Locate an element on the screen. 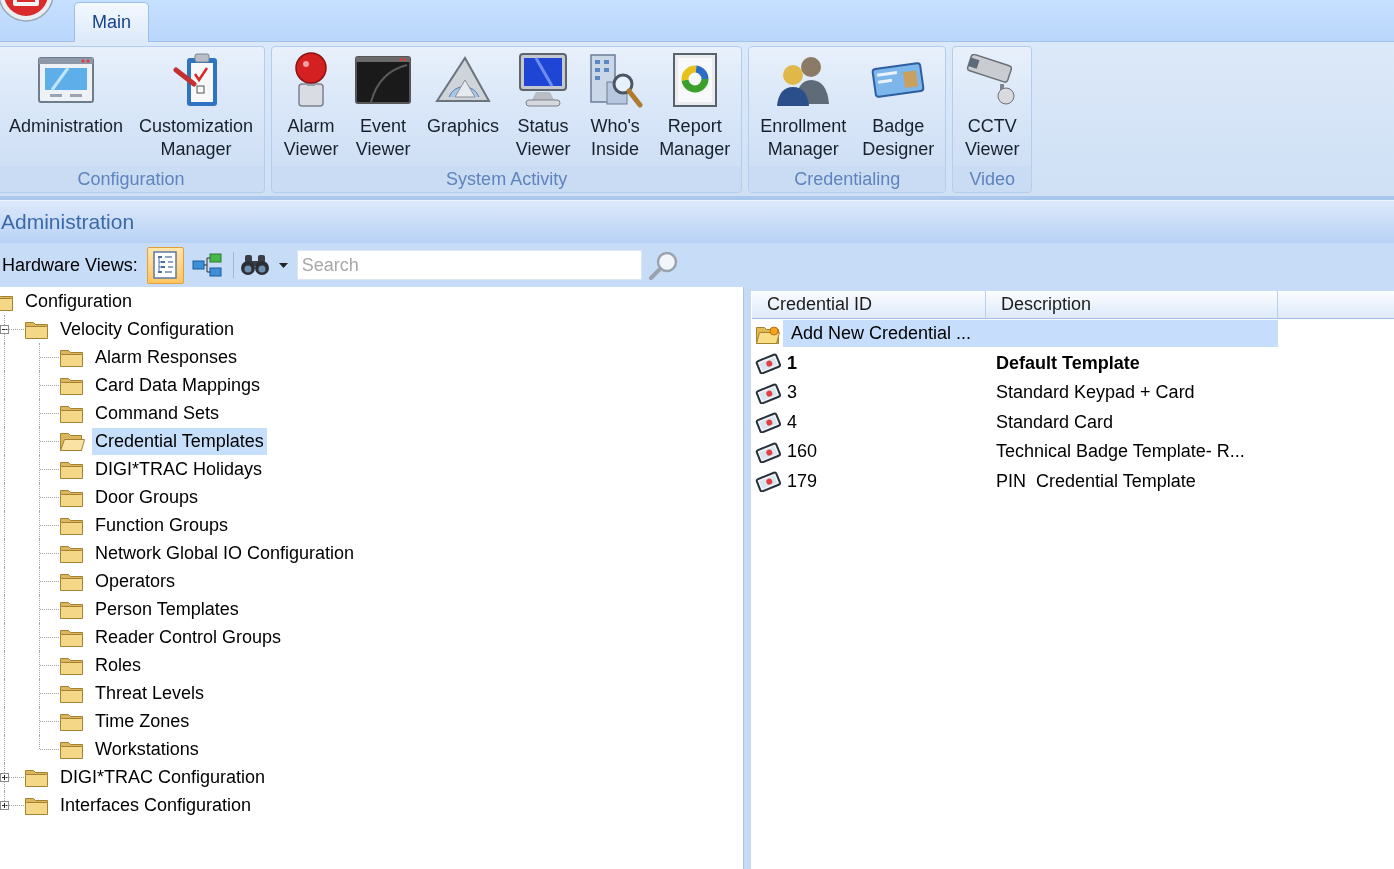  tree-item: Operators is located at coordinates (135, 581).